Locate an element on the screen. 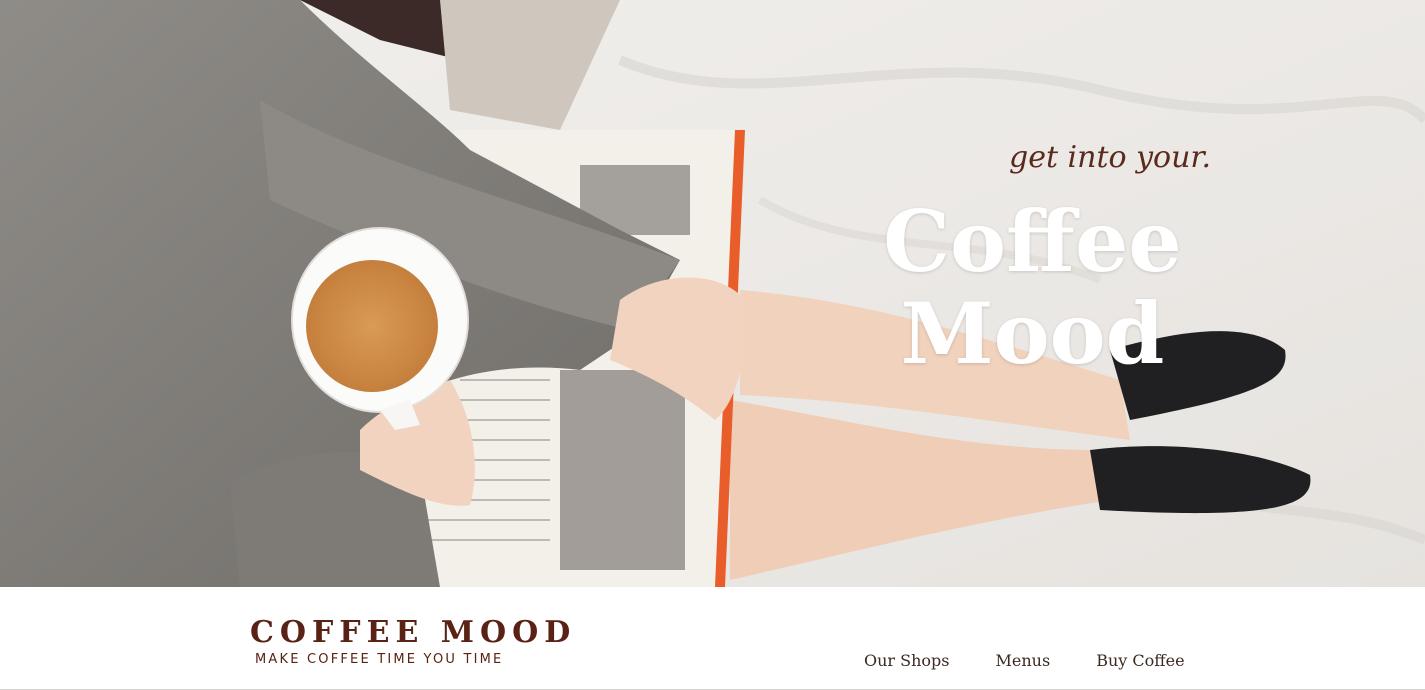 This screenshot has height=690, width=1425. brand-name: COFFEE MOOD is located at coordinates (413, 632).